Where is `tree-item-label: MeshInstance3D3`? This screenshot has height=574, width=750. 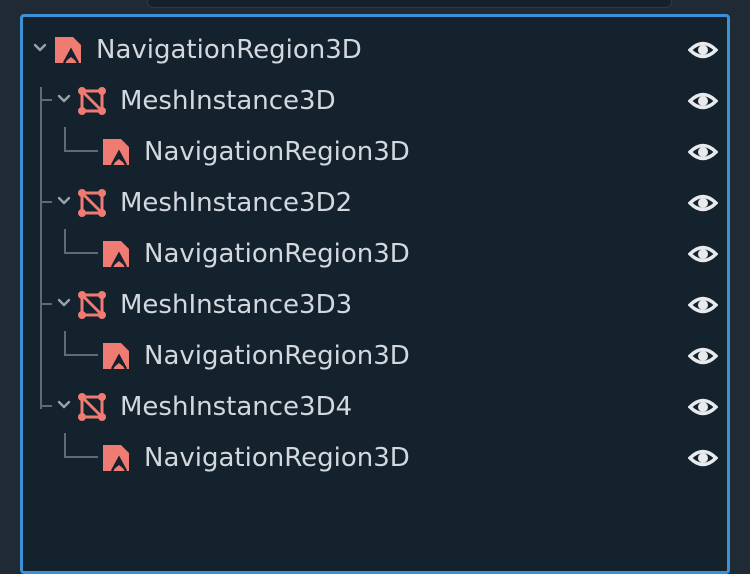 tree-item-label: MeshInstance3D3 is located at coordinates (236, 305).